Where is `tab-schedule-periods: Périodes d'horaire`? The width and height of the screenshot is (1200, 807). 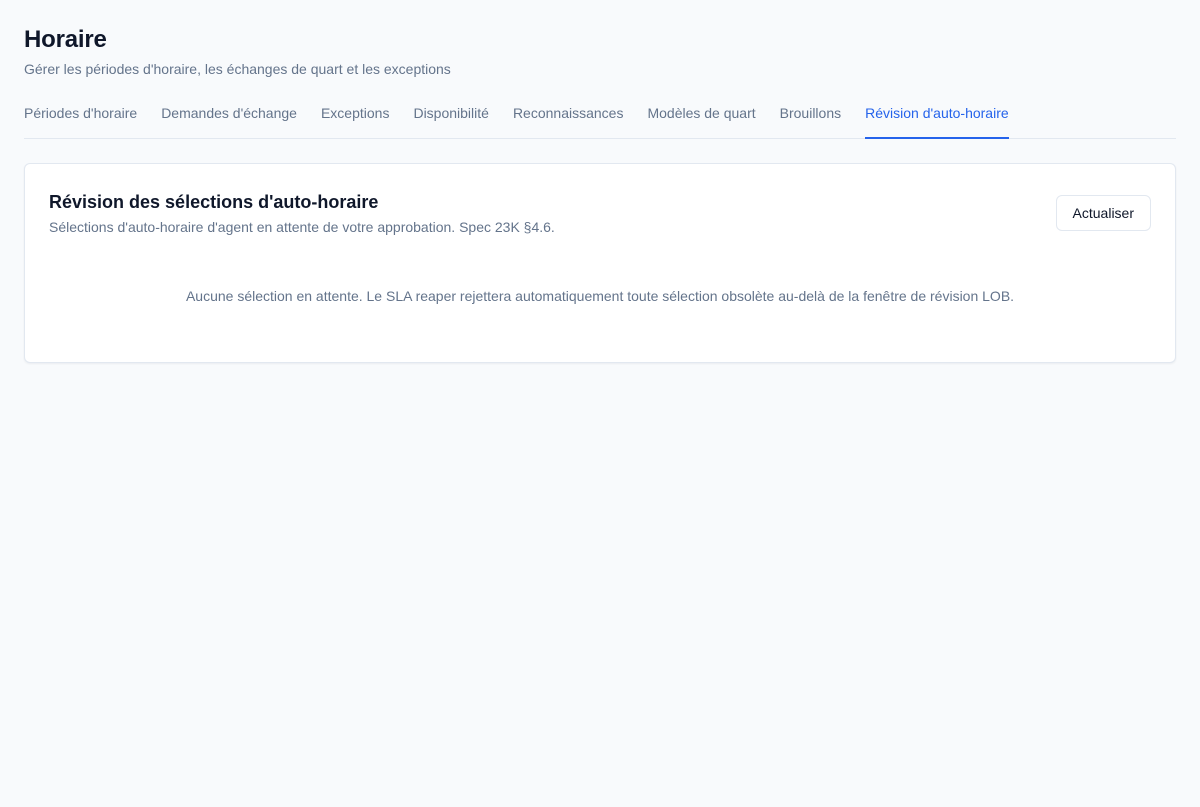 tab-schedule-periods: Périodes d'horaire is located at coordinates (80, 121).